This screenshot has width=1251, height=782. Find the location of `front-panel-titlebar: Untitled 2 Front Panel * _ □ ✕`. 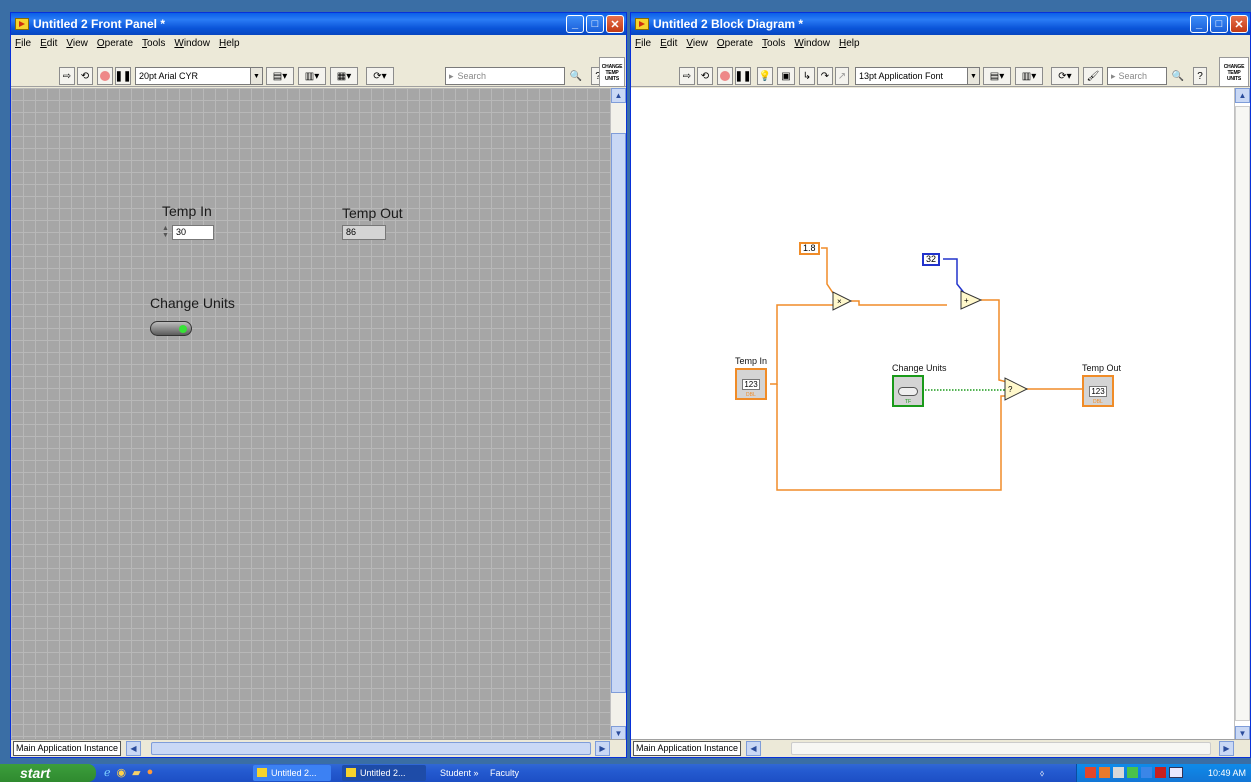

front-panel-titlebar: Untitled 2 Front Panel * _ □ ✕ is located at coordinates (318, 24).